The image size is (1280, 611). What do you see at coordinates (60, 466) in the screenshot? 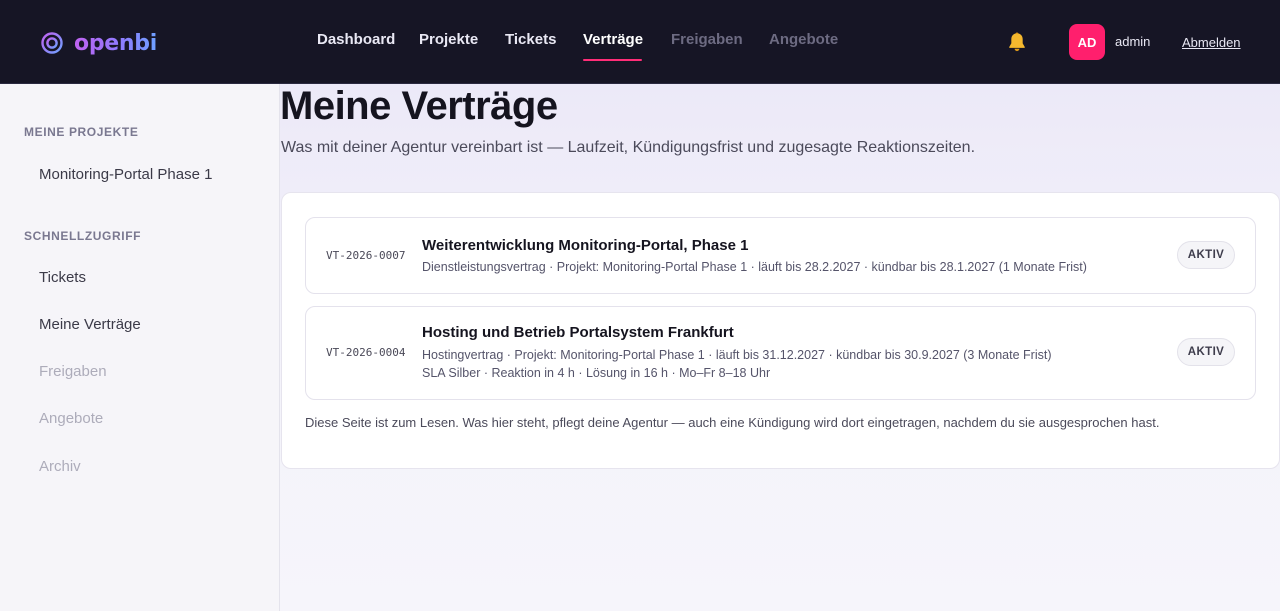
I see `sidebar-item-archiv: Archiv` at bounding box center [60, 466].